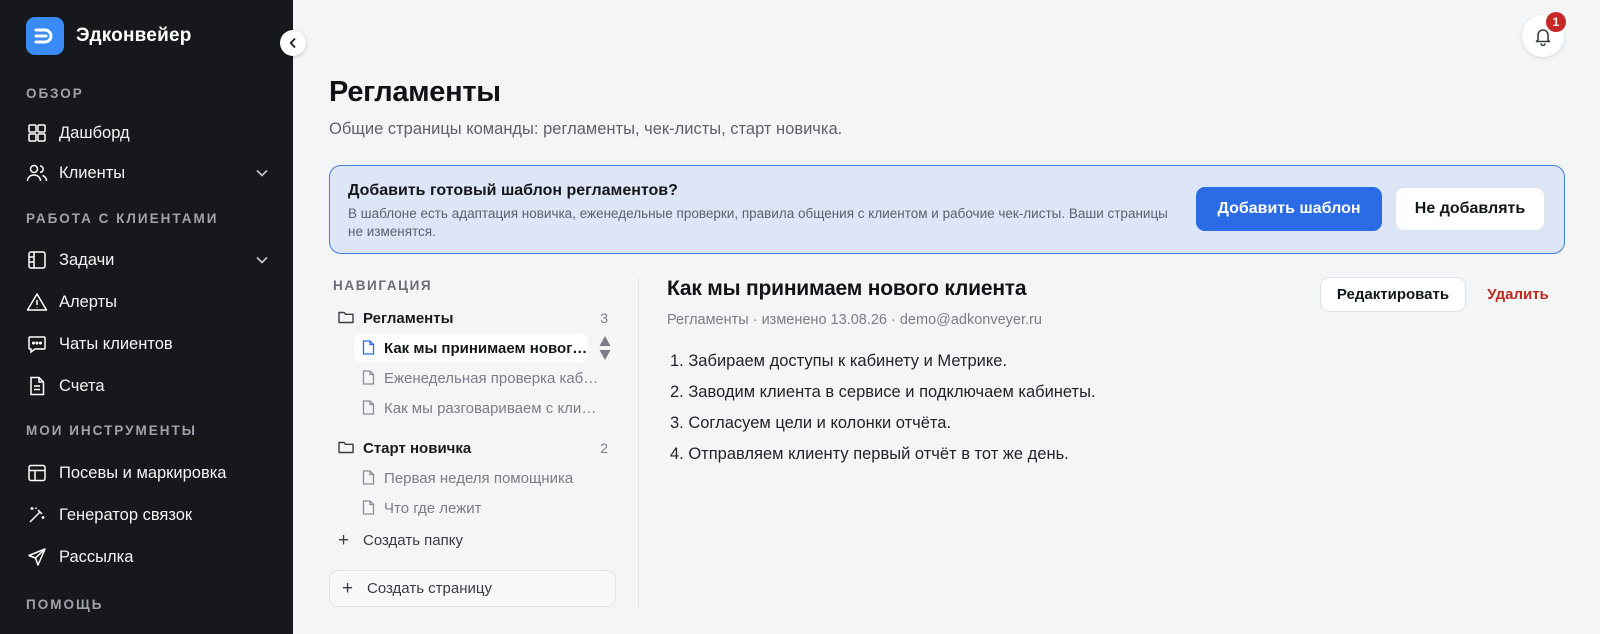 The height and width of the screenshot is (634, 1600). I want to click on tasks-icon, so click(37, 260).